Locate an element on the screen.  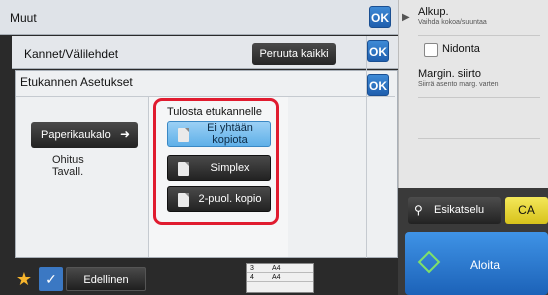
option-duplex-label: 2-puol. kopio is located at coordinates (230, 199).